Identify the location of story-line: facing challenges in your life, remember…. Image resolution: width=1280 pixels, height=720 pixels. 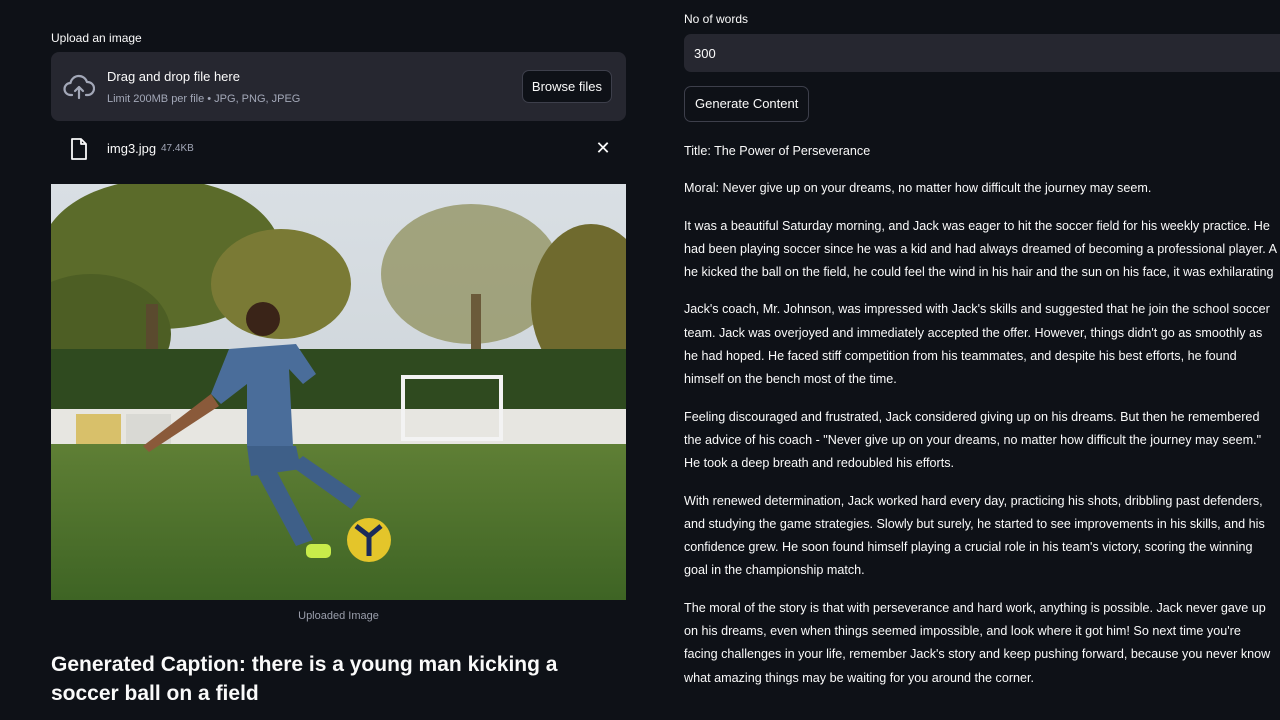
(977, 654).